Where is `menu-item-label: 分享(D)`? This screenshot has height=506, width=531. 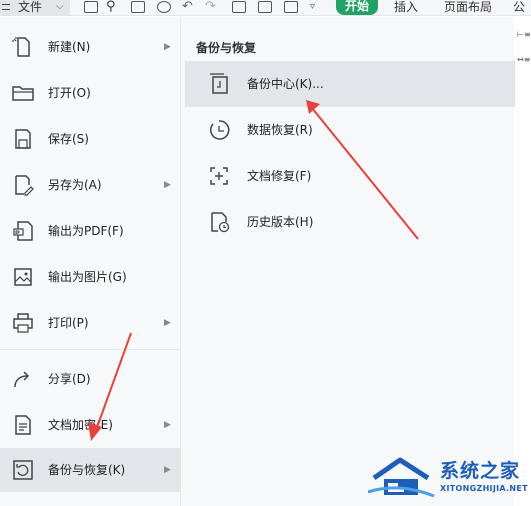
menu-item-label: 分享(D) is located at coordinates (69, 379).